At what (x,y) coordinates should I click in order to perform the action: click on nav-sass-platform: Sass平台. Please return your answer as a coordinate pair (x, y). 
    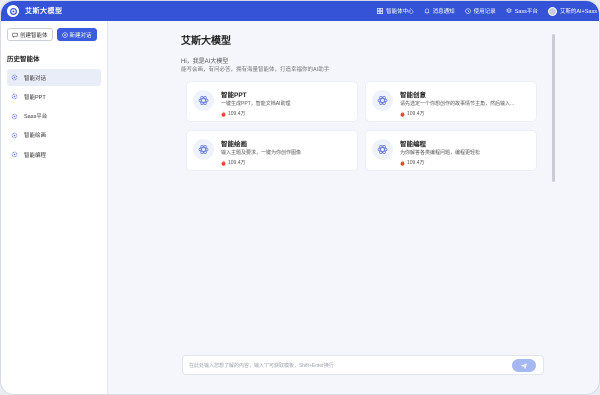
    Looking at the image, I should click on (521, 11).